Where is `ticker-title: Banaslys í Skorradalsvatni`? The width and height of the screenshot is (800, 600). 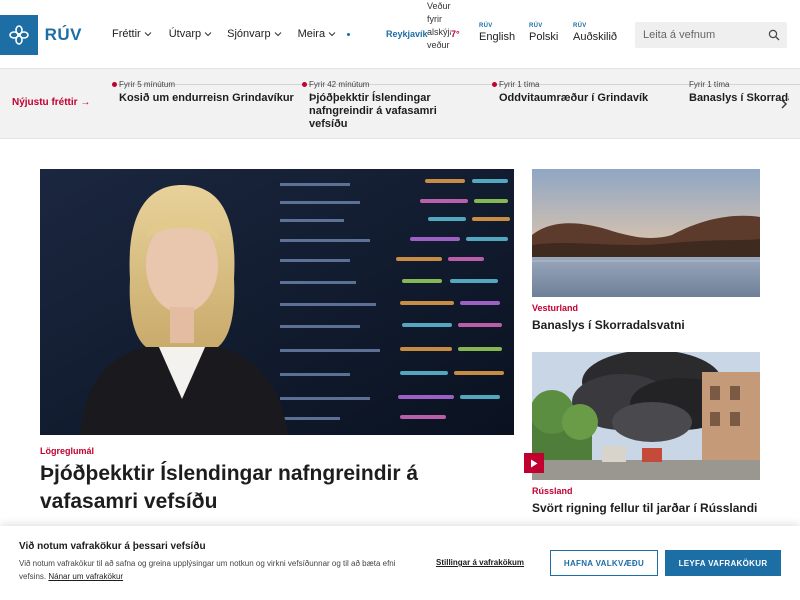 ticker-title: Banaslys í Skorradalsvatni is located at coordinates (739, 98).